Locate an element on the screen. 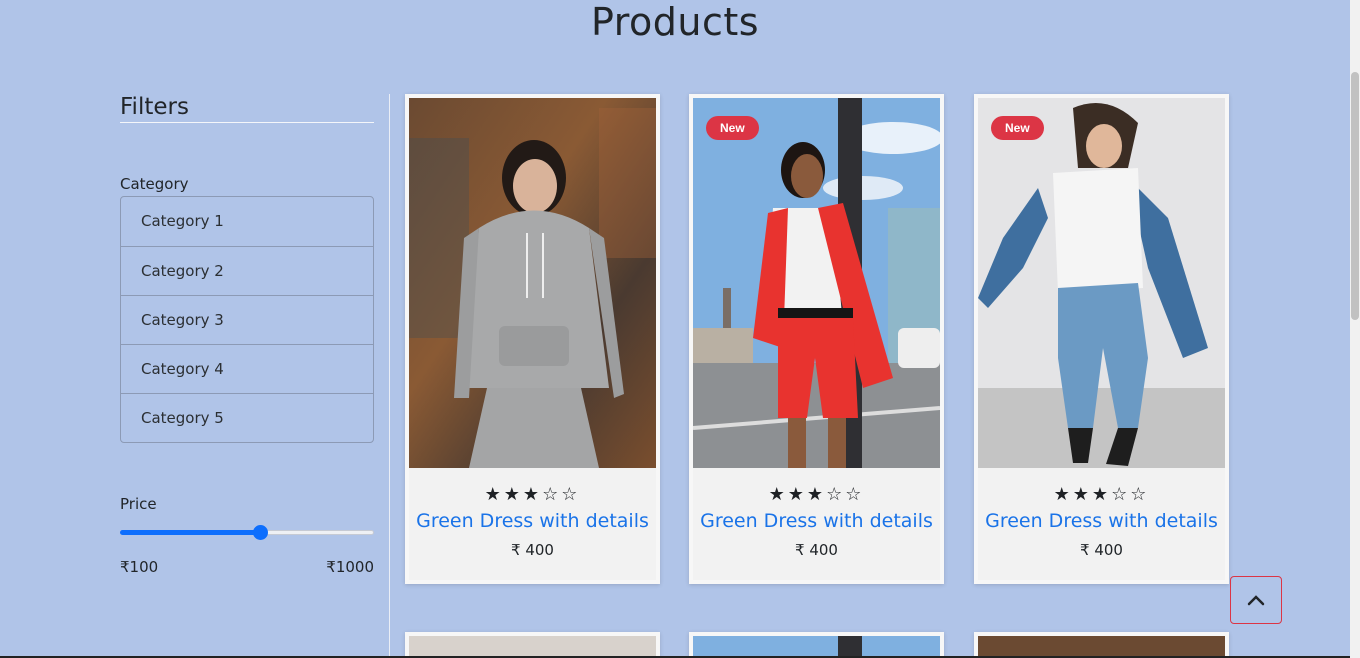  sidebar-divider is located at coordinates (389, 376).